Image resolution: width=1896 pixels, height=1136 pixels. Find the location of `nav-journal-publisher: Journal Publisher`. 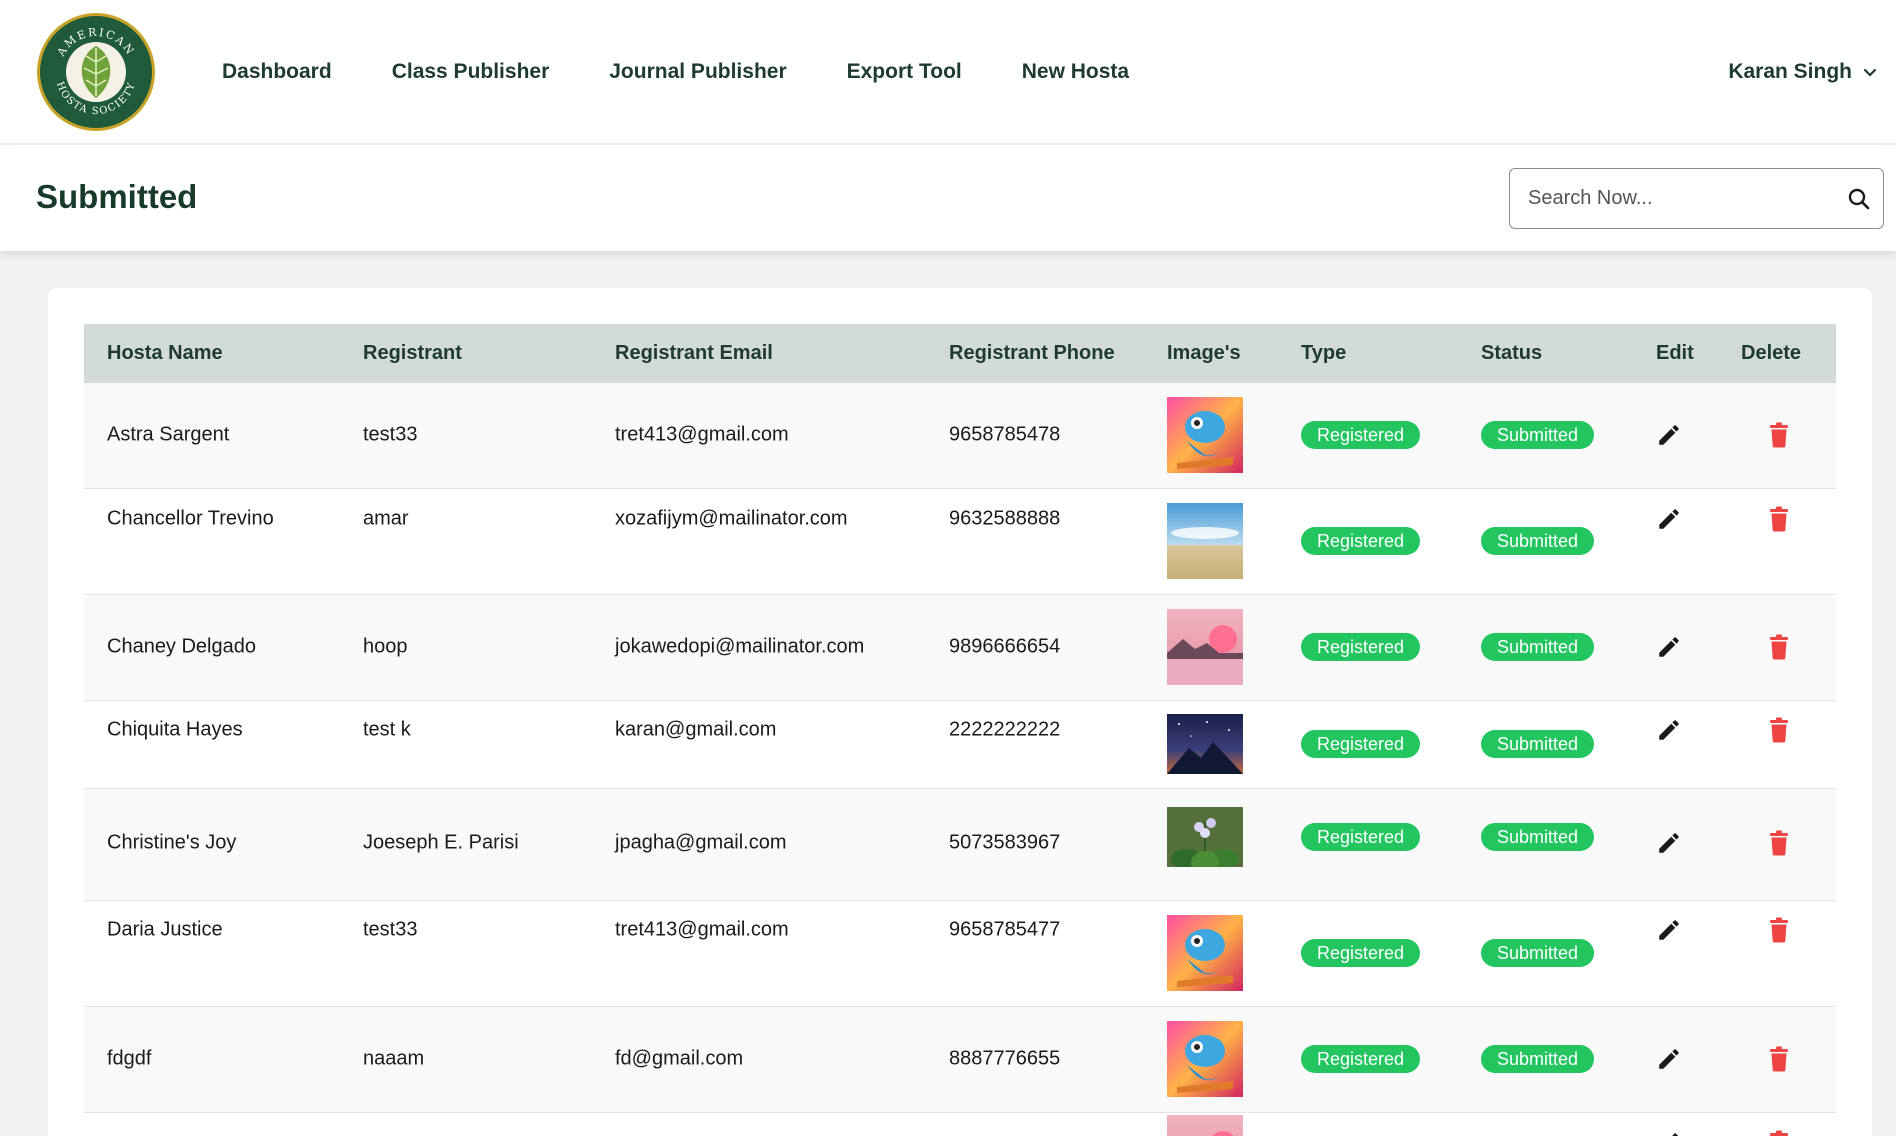

nav-journal-publisher: Journal Publisher is located at coordinates (697, 72).